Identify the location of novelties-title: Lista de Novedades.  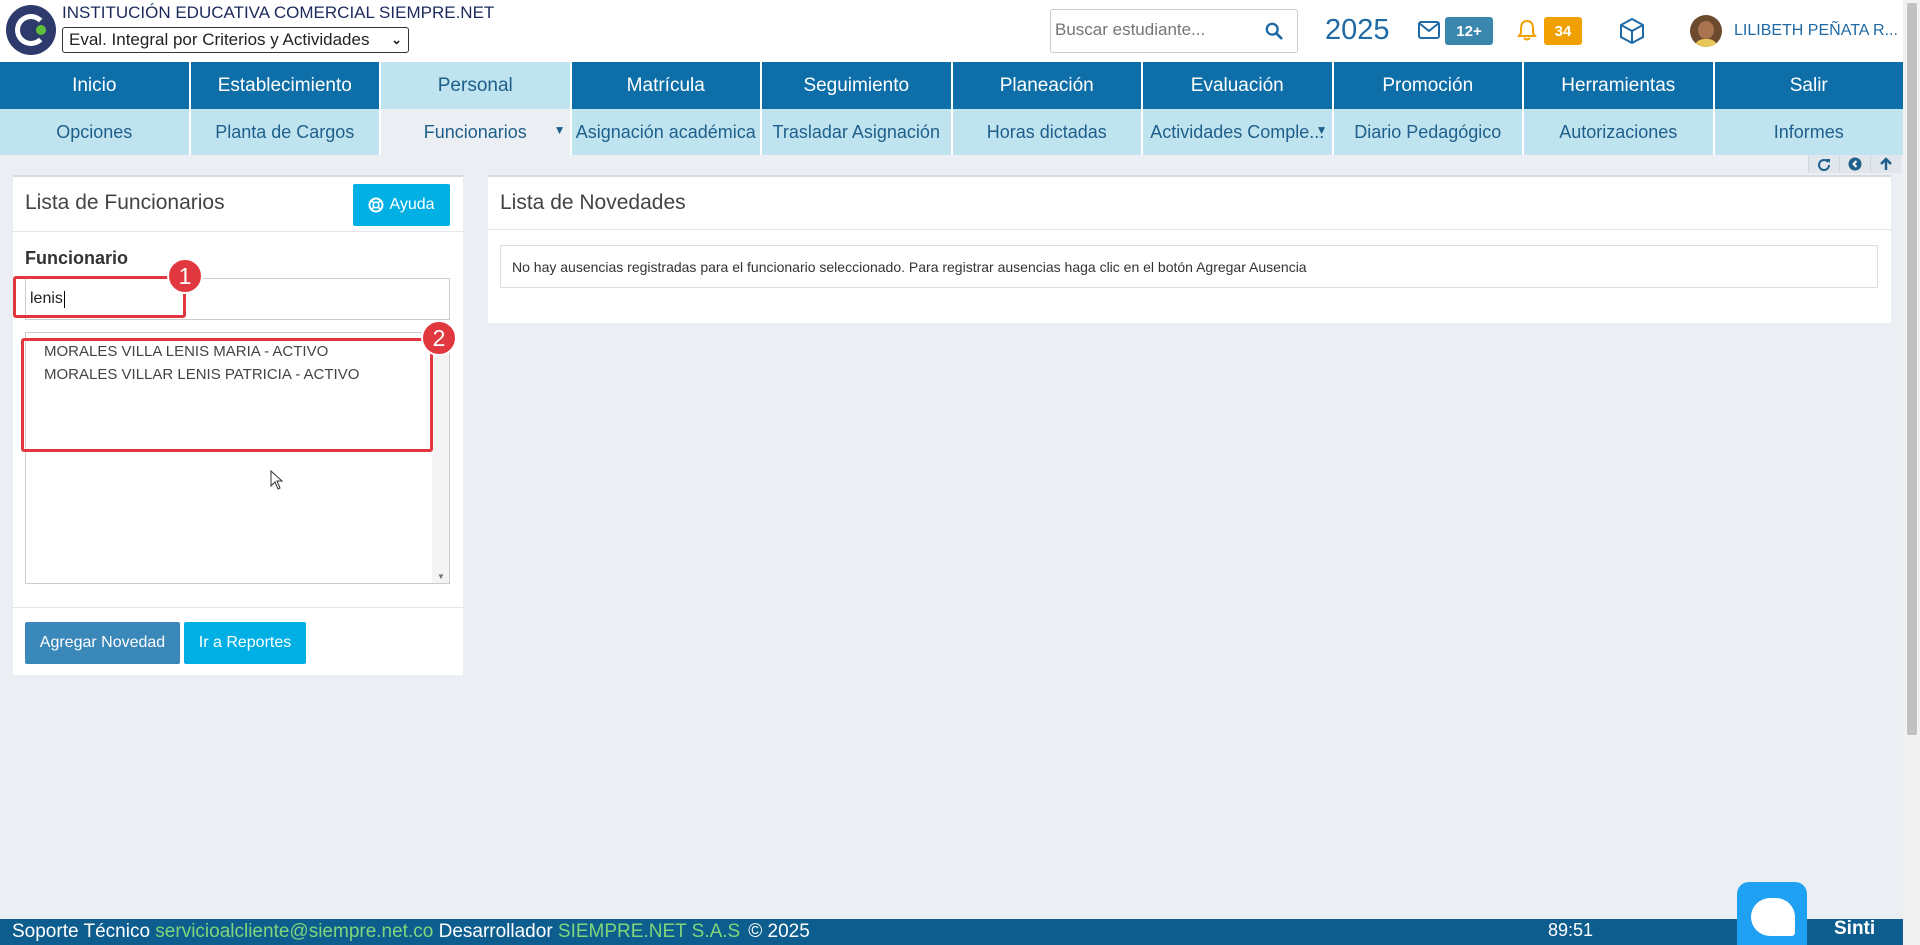
(593, 202).